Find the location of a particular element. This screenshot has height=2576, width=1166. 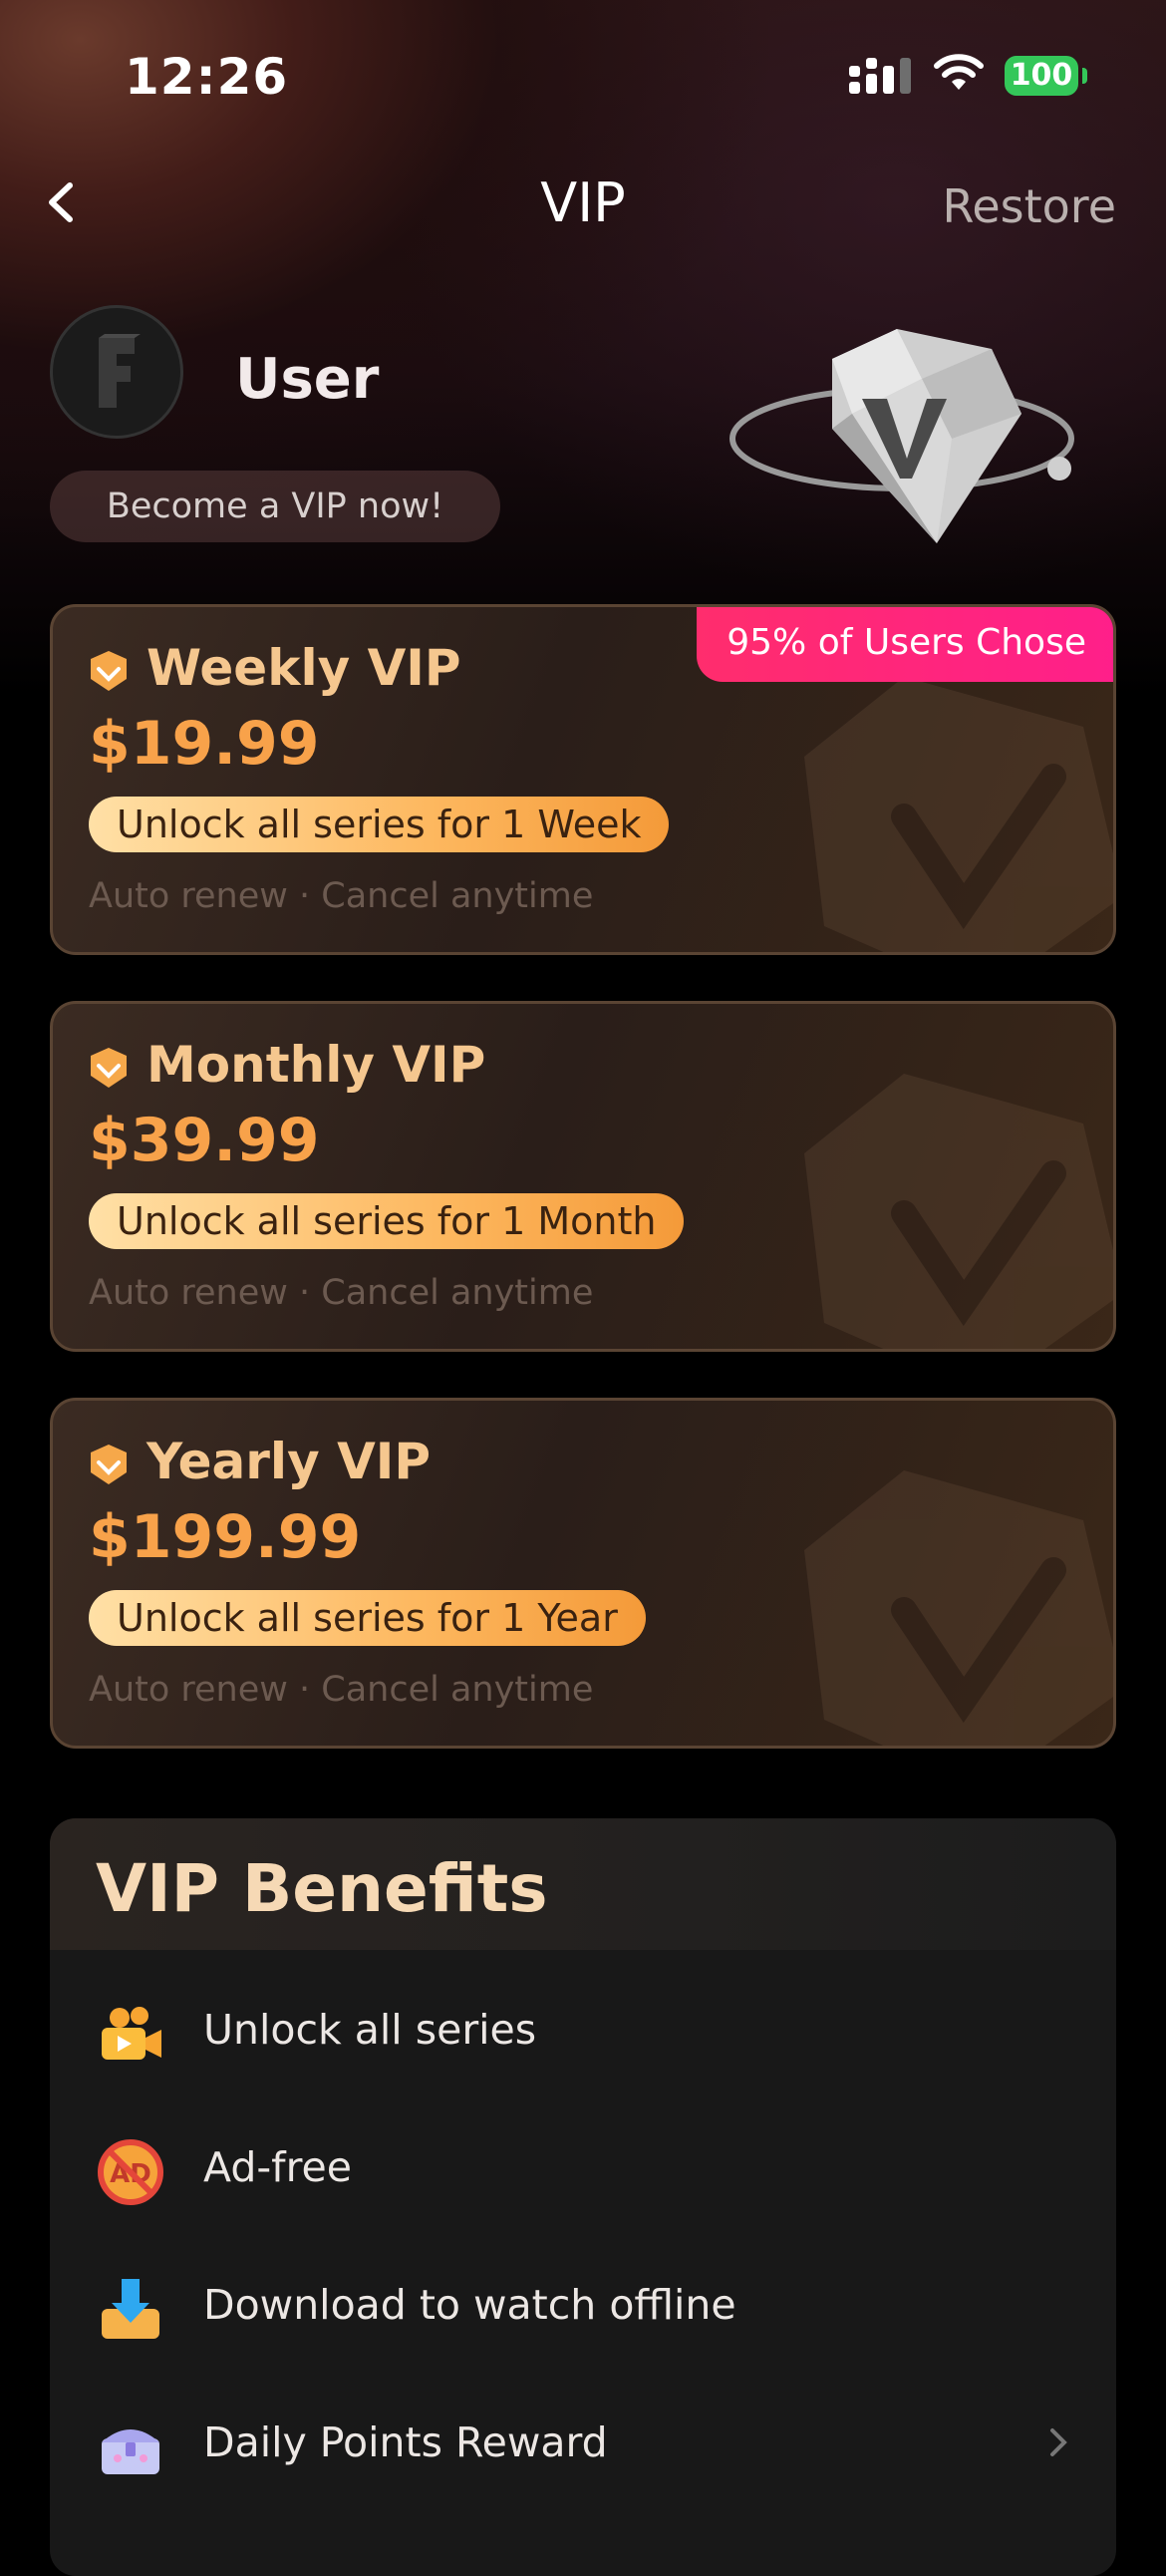

become-vip-button: Become a VIP now! is located at coordinates (275, 506).